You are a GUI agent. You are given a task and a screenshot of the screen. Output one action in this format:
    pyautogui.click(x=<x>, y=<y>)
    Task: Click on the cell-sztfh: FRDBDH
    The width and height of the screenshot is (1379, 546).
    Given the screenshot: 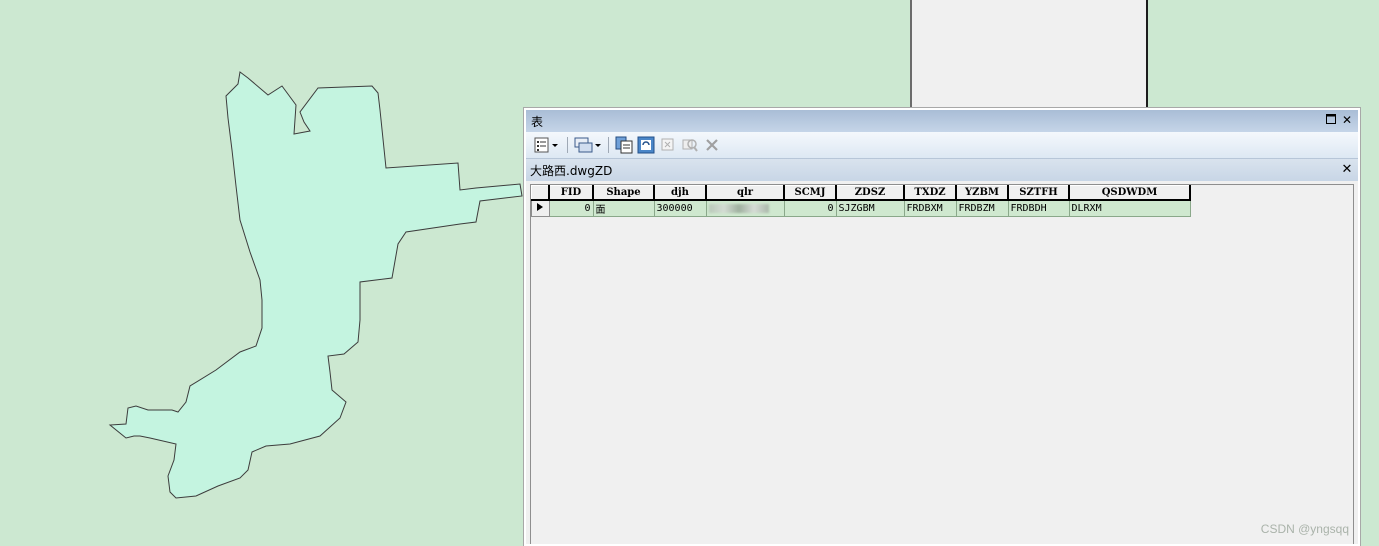 What is the action you would take?
    pyautogui.click(x=1038, y=208)
    